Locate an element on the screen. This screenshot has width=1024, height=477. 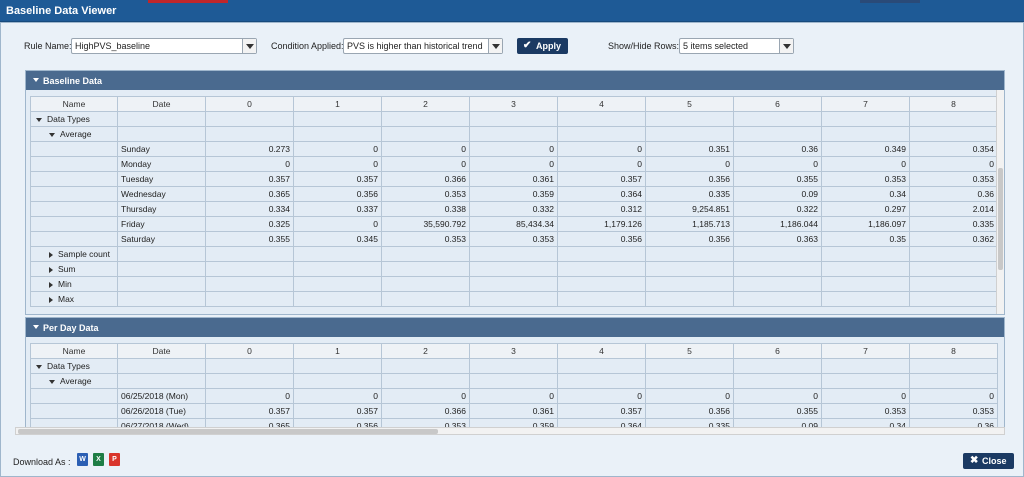
close-button: ✖ Close is located at coordinates (988, 461).